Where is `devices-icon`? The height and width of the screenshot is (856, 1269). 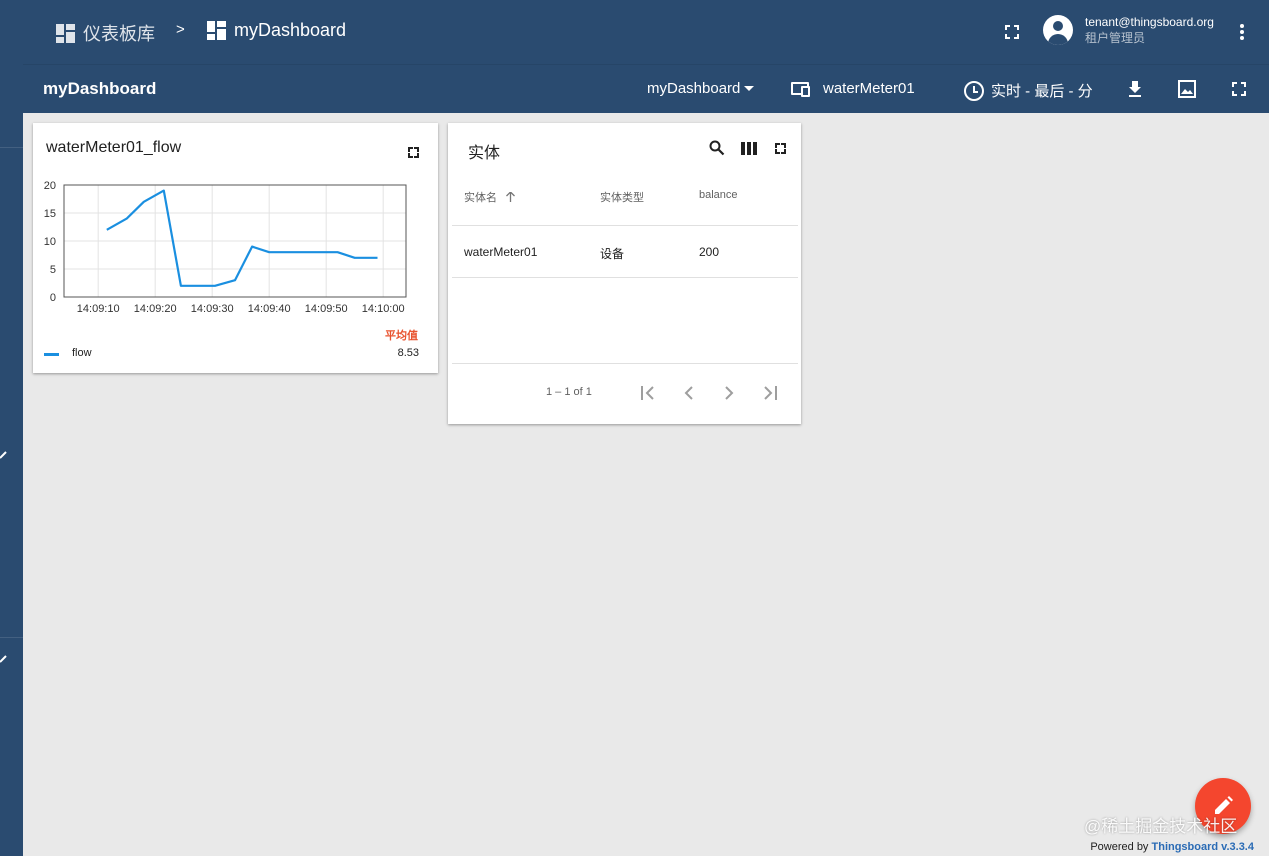
devices-icon is located at coordinates (802, 89).